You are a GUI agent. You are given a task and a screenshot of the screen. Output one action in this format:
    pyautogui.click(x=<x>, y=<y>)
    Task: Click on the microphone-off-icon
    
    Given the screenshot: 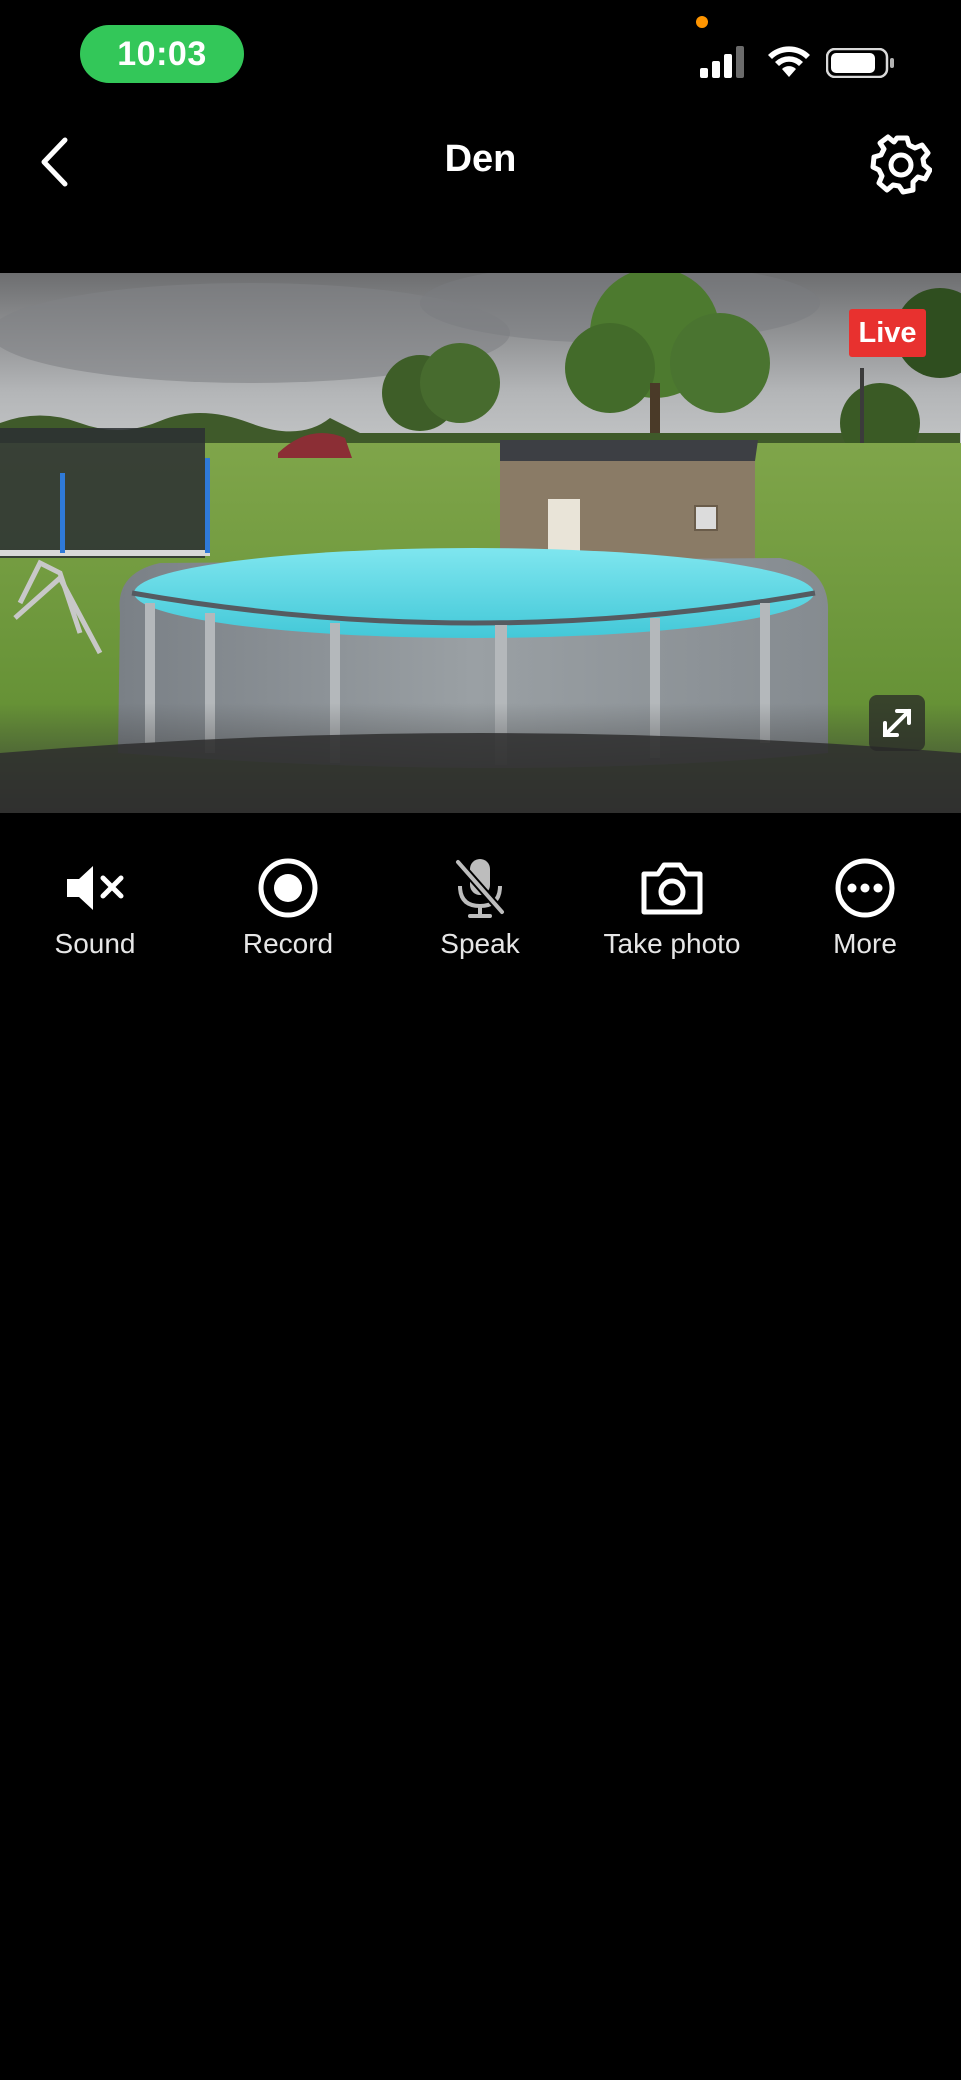 What is the action you would take?
    pyautogui.click(x=480, y=888)
    